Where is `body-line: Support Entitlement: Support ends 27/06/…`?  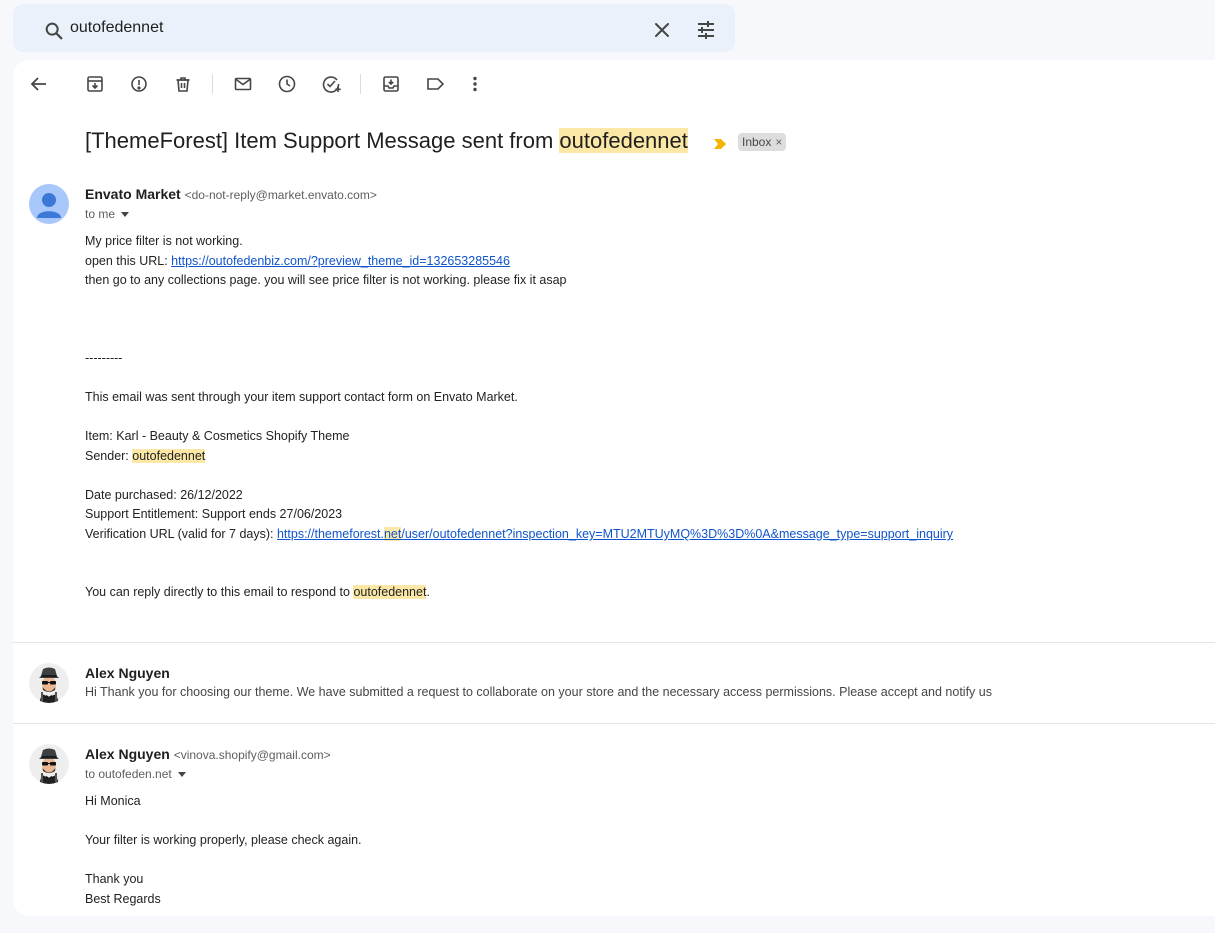 body-line: Support Entitlement: Support ends 27/06/… is located at coordinates (214, 514).